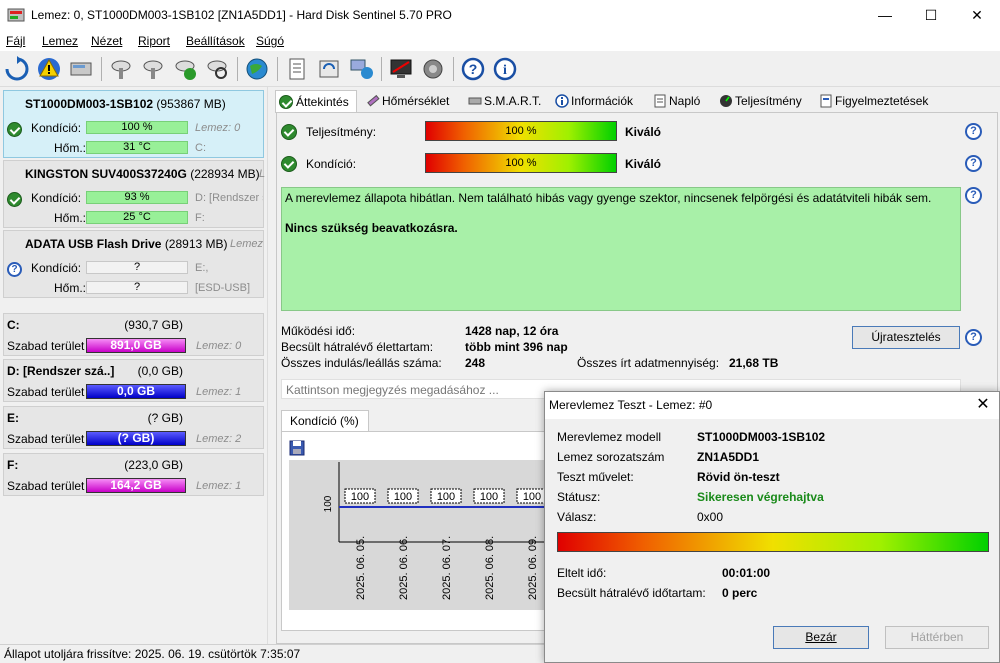 This screenshot has height=663, width=1000. What do you see at coordinates (223, 288) in the screenshot?
I see `disk-partitions-2: [ESD-USB]` at bounding box center [223, 288].